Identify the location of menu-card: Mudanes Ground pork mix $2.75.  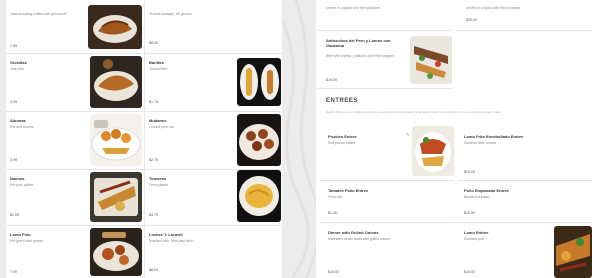
(213, 141).